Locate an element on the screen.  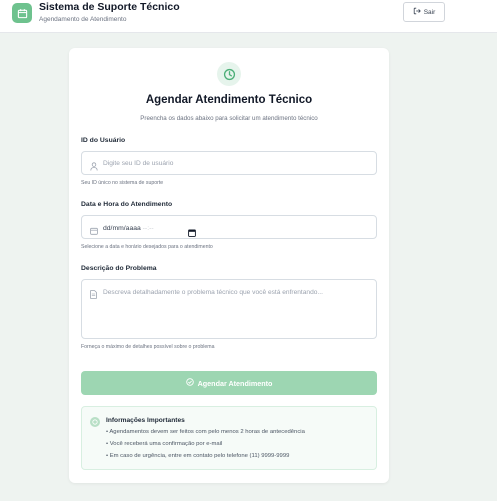
user-id-help: Seu ID único no sistema de suporte is located at coordinates (122, 183).